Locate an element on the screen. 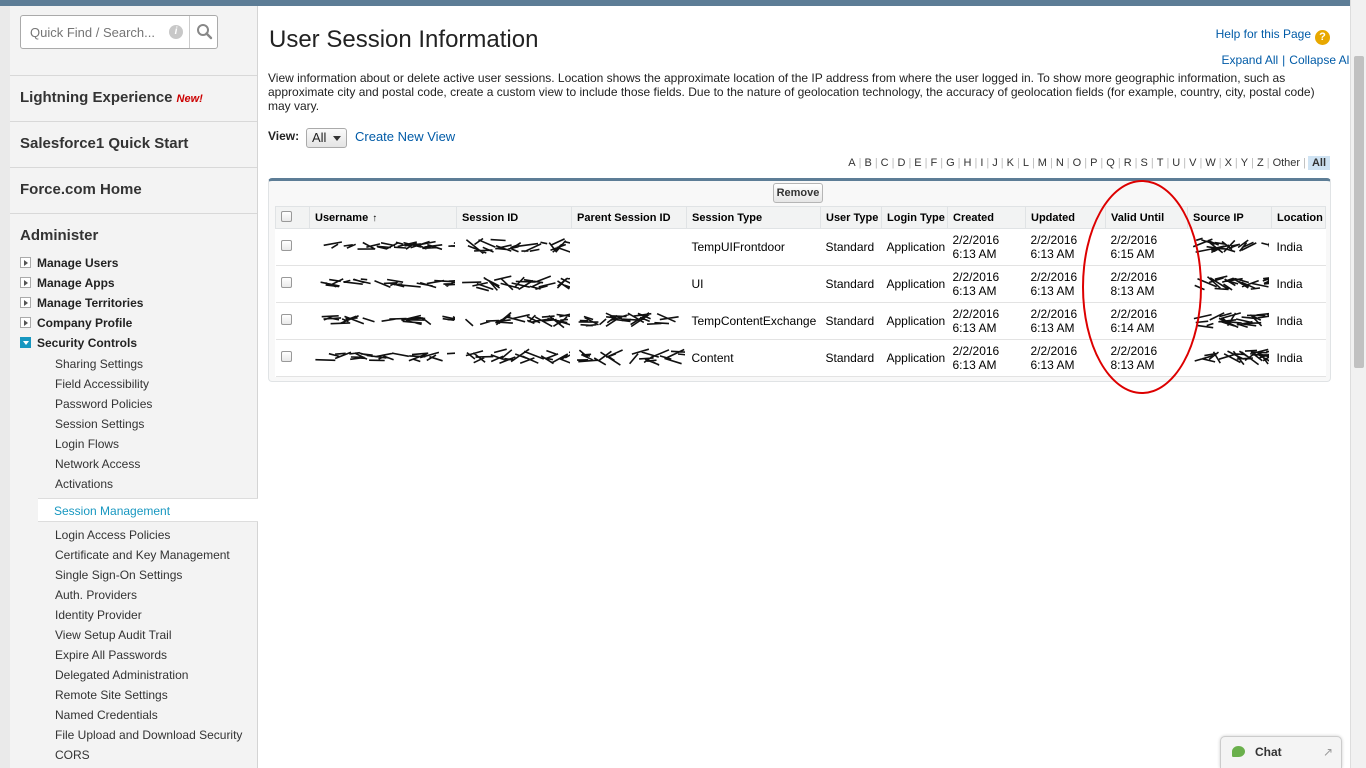 This screenshot has height=768, width=1366. collapse-all-link: Collapse All is located at coordinates (1320, 60).